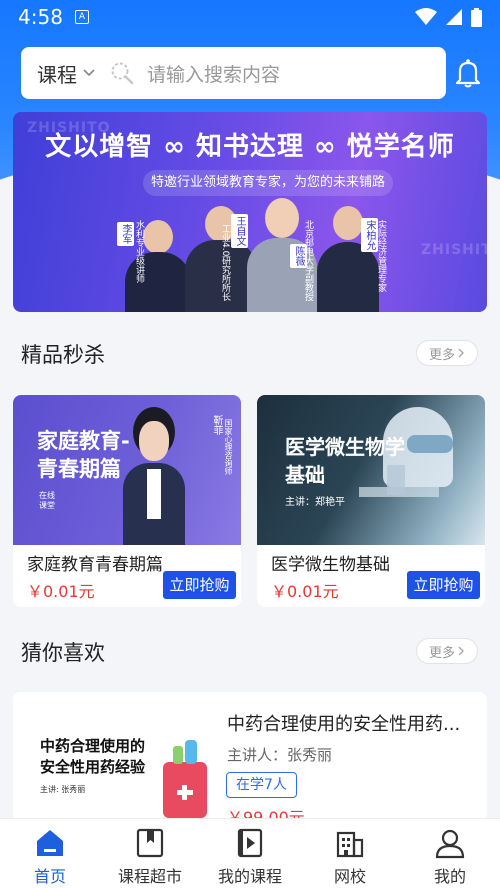  Describe the element at coordinates (47, 500) in the screenshot. I see `thumbnail-tag: 在线课堂` at that location.